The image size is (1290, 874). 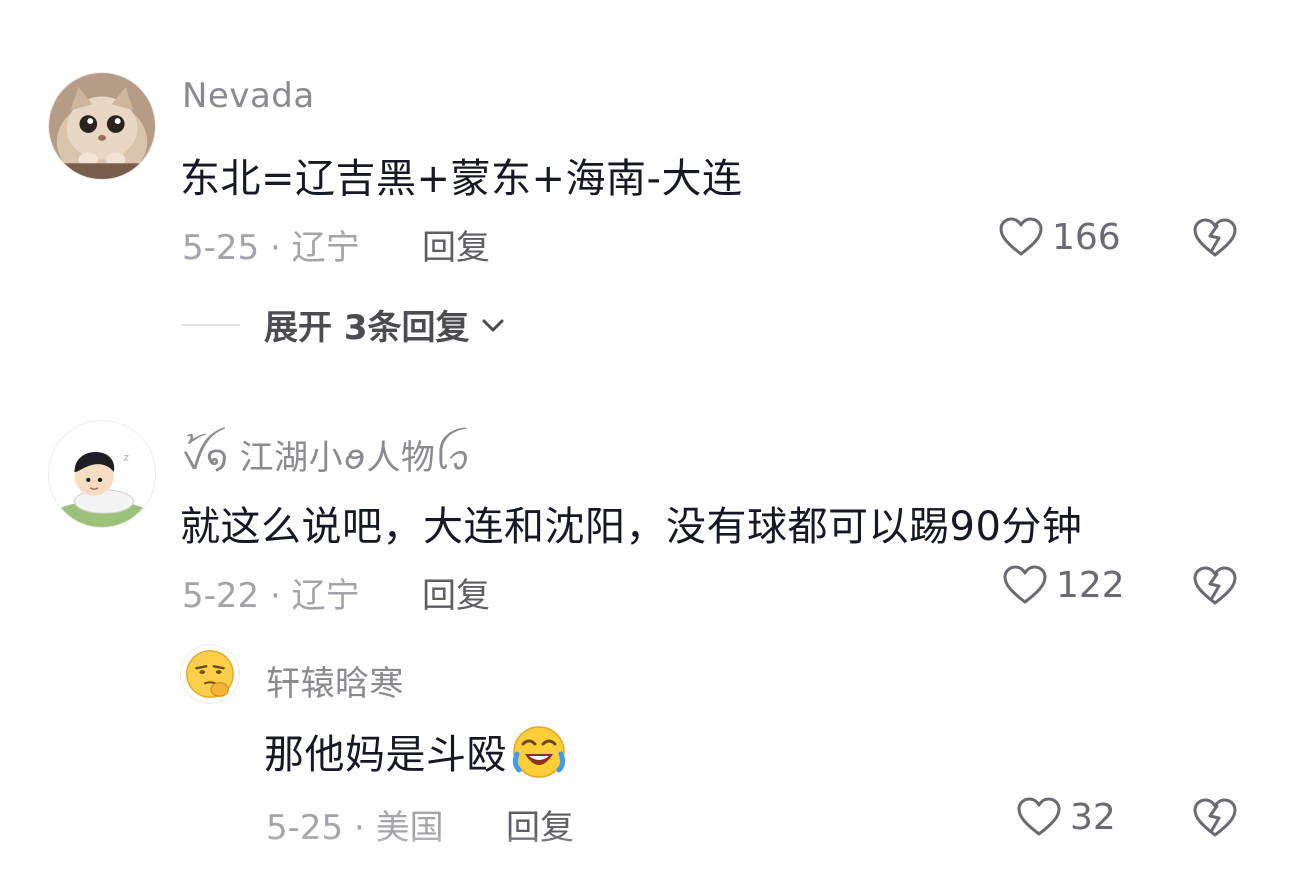 I want to click on expand-replies-button: 展开 3条回复, so click(x=344, y=324).